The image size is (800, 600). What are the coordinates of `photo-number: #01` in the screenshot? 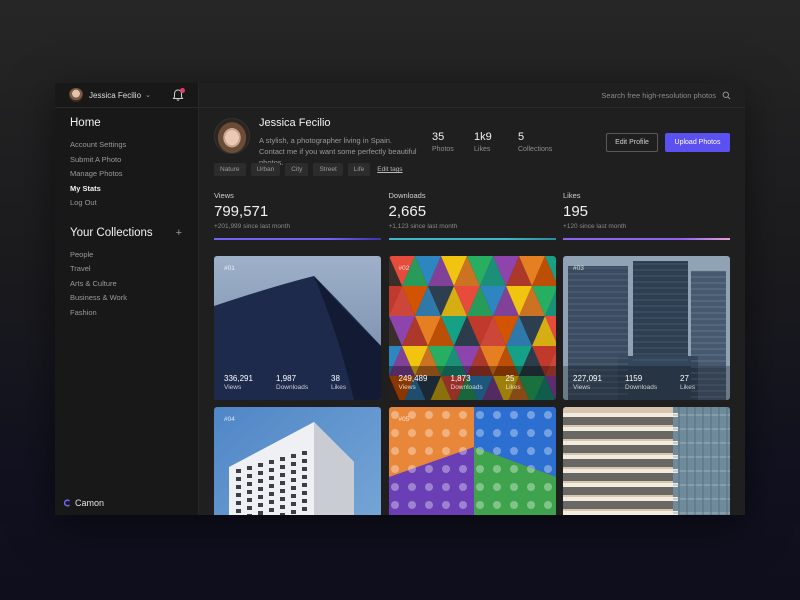 It's located at (229, 268).